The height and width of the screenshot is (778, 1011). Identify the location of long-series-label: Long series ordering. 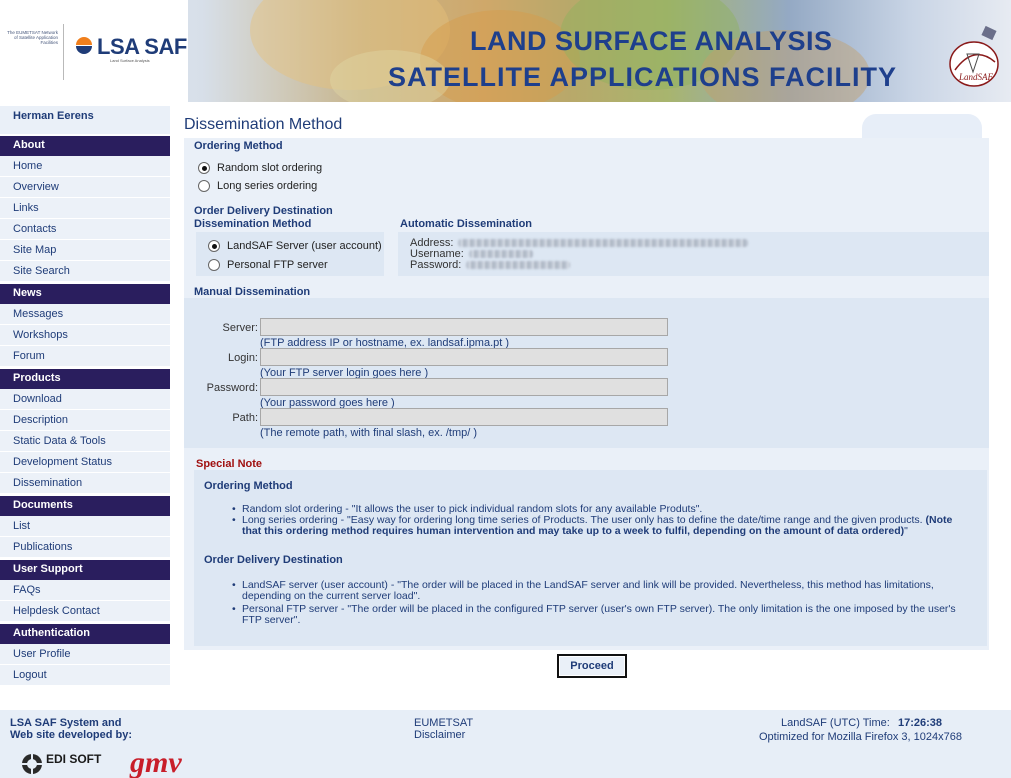
(267, 186).